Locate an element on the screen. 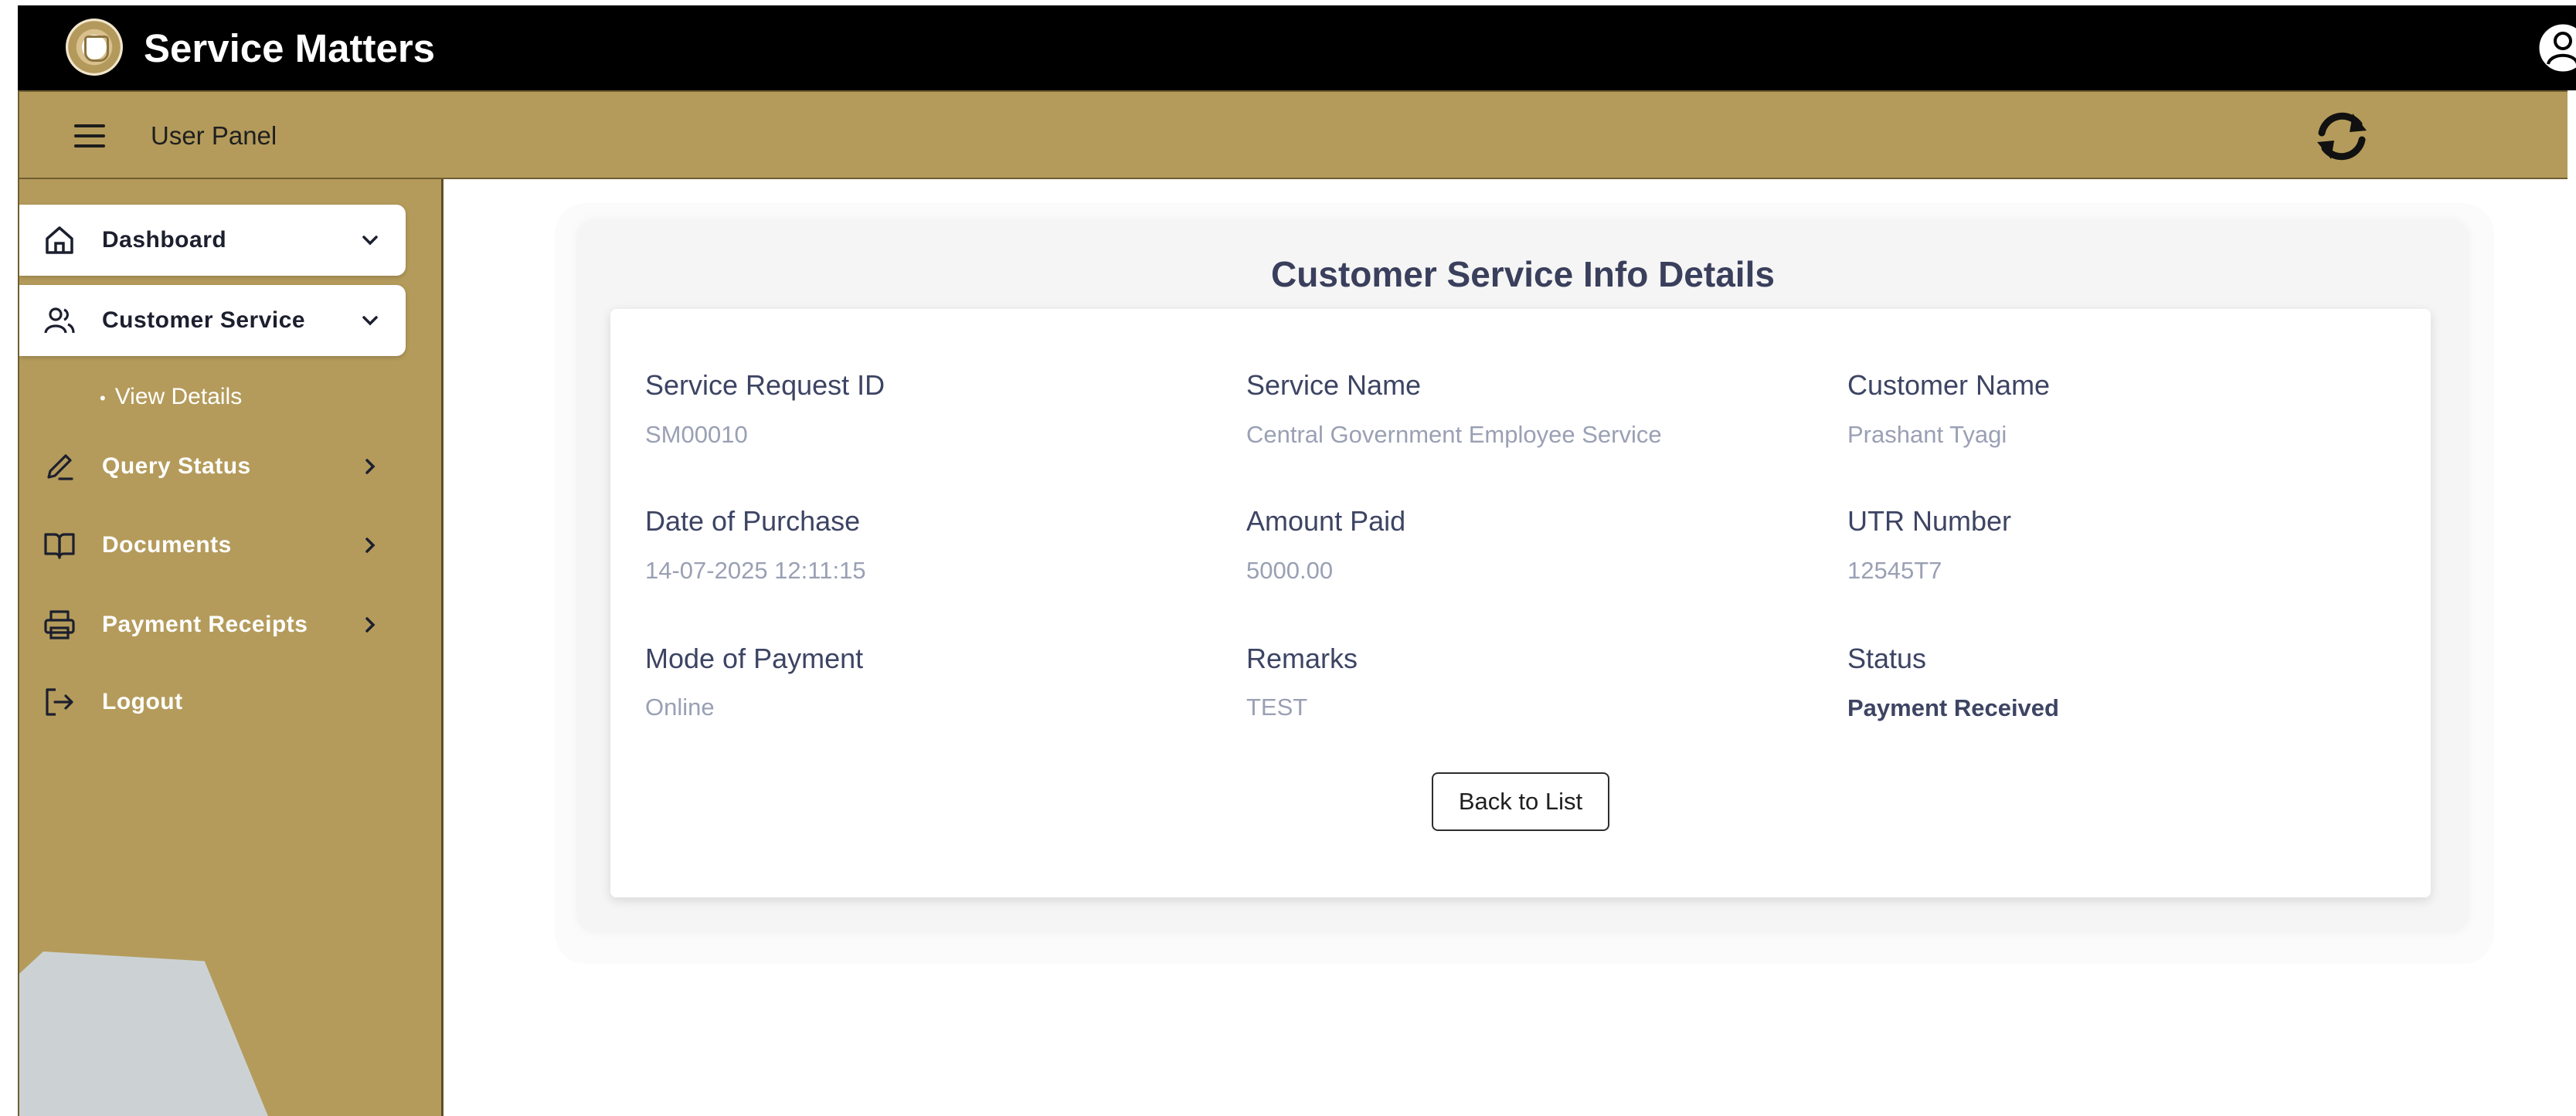 The height and width of the screenshot is (1116, 2576). home-icon is located at coordinates (59, 240).